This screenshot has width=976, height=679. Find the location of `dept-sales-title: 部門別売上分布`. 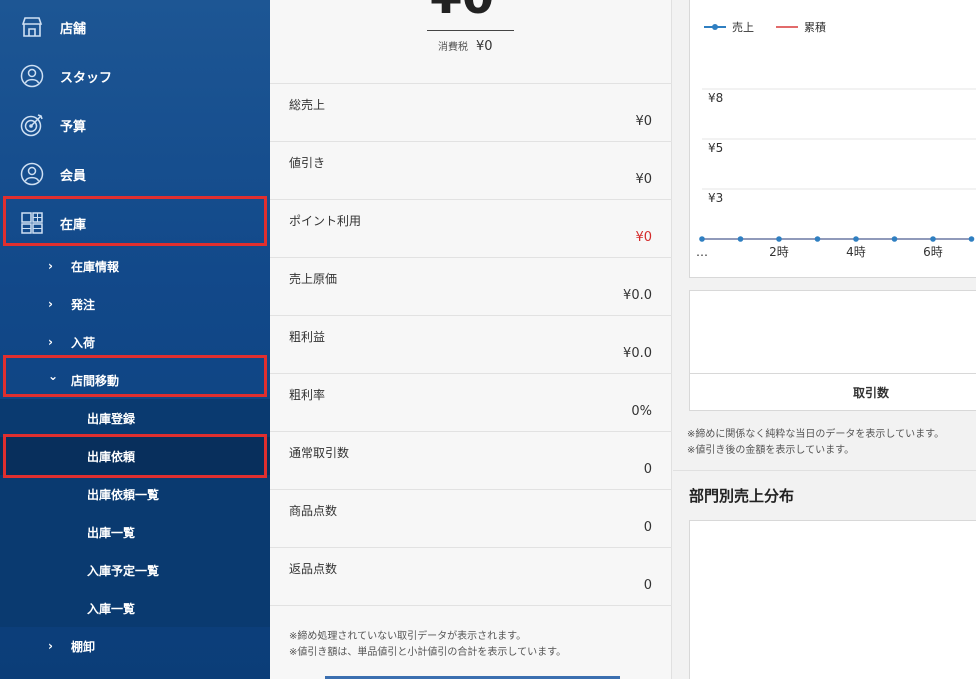

dept-sales-title: 部門別売上分布 is located at coordinates (742, 496).